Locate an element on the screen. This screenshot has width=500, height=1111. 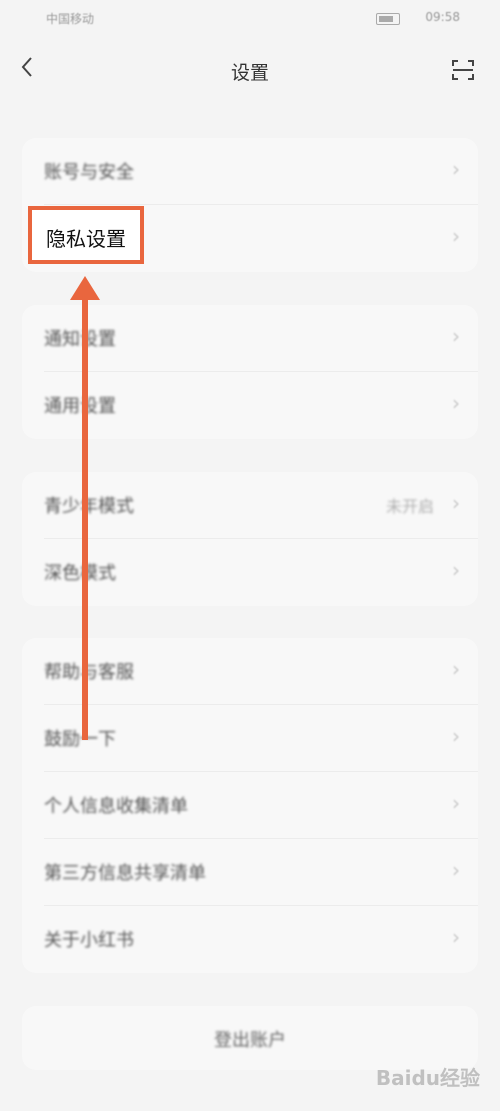
arrow-head is located at coordinates (85, 288).